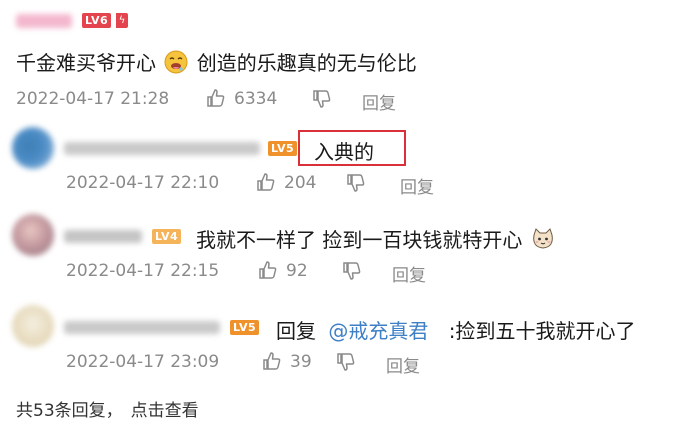 The image size is (700, 430). I want to click on reply-prefix: 回复, so click(296, 331).